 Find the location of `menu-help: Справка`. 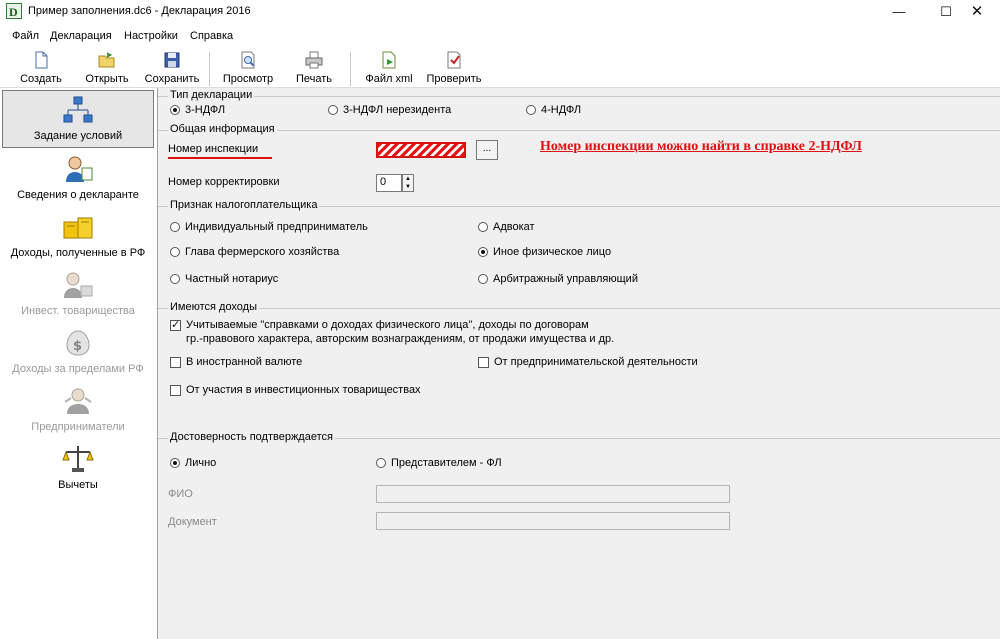

menu-help: Справка is located at coordinates (211, 36).